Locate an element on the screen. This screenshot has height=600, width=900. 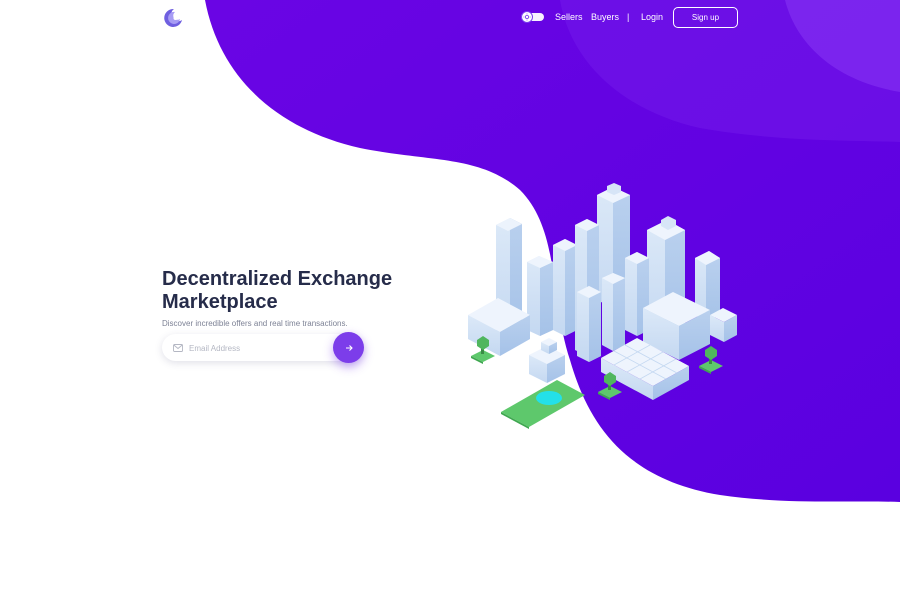
arrow-right-icon is located at coordinates (349, 347).